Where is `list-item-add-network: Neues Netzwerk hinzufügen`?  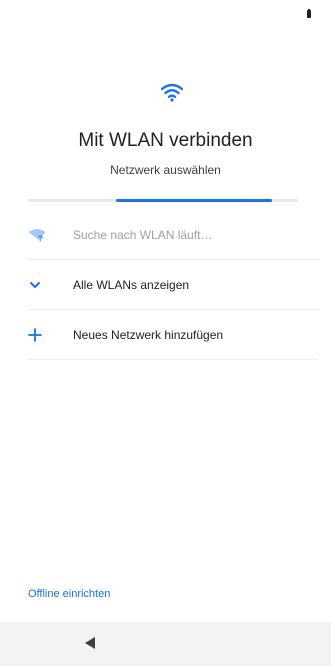
list-item-add-network: Neues Netzwerk hinzufügen is located at coordinates (173, 335).